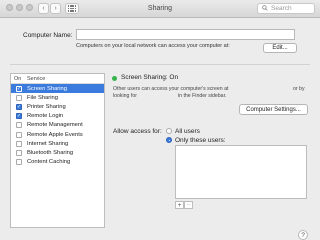  Describe the element at coordinates (55, 125) in the screenshot. I see `service-label: Remote Management` at that location.